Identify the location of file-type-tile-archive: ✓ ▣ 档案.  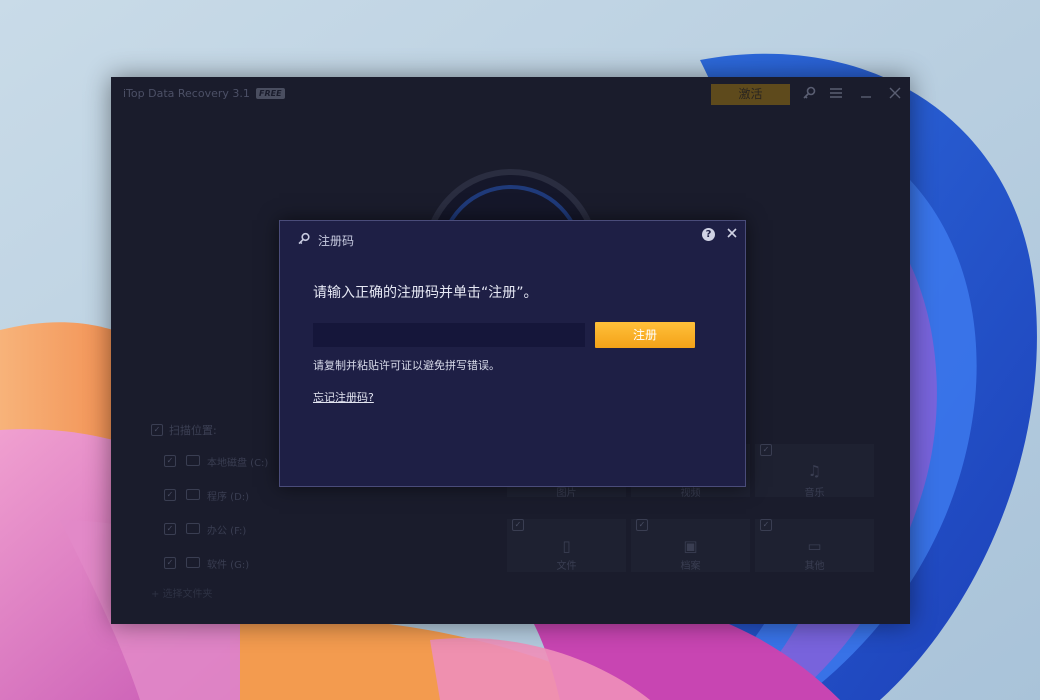
(690, 545).